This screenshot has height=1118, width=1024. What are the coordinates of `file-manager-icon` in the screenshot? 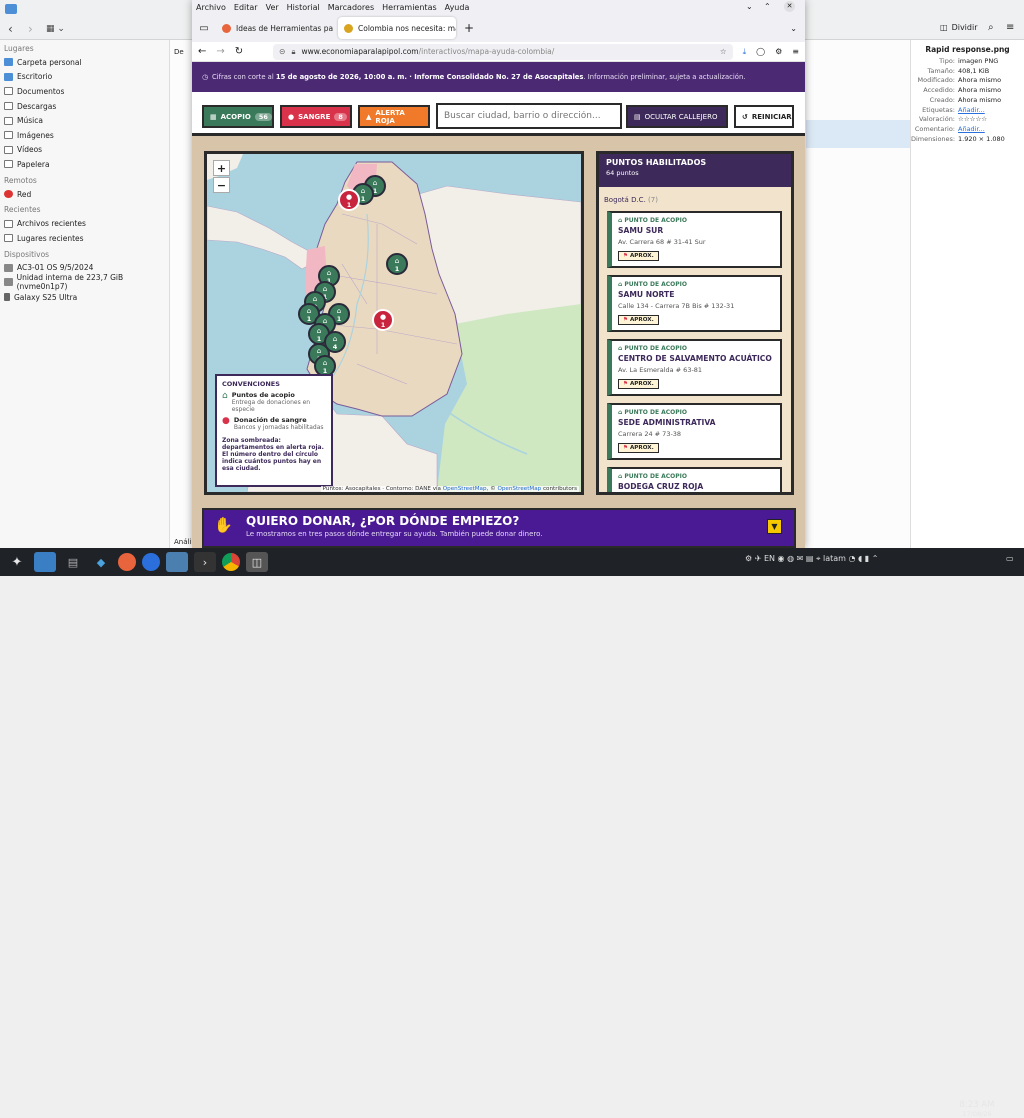 It's located at (45, 562).